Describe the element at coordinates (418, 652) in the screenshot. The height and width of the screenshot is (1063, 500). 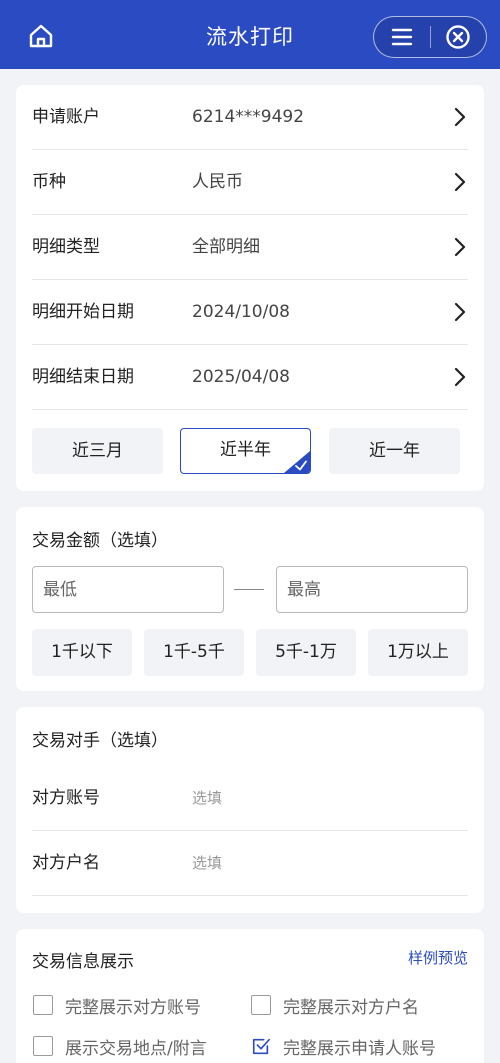
I see `amount-over-10k-button: 1万以上` at that location.